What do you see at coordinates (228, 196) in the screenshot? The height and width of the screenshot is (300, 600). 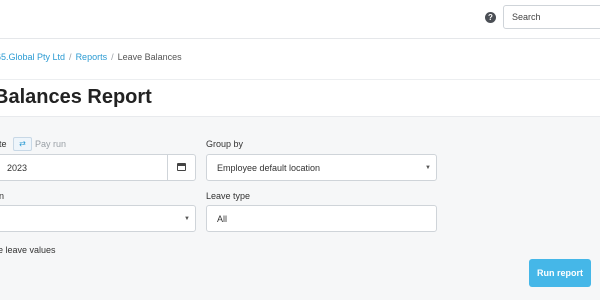 I see `leave-type-label: Leave type` at bounding box center [228, 196].